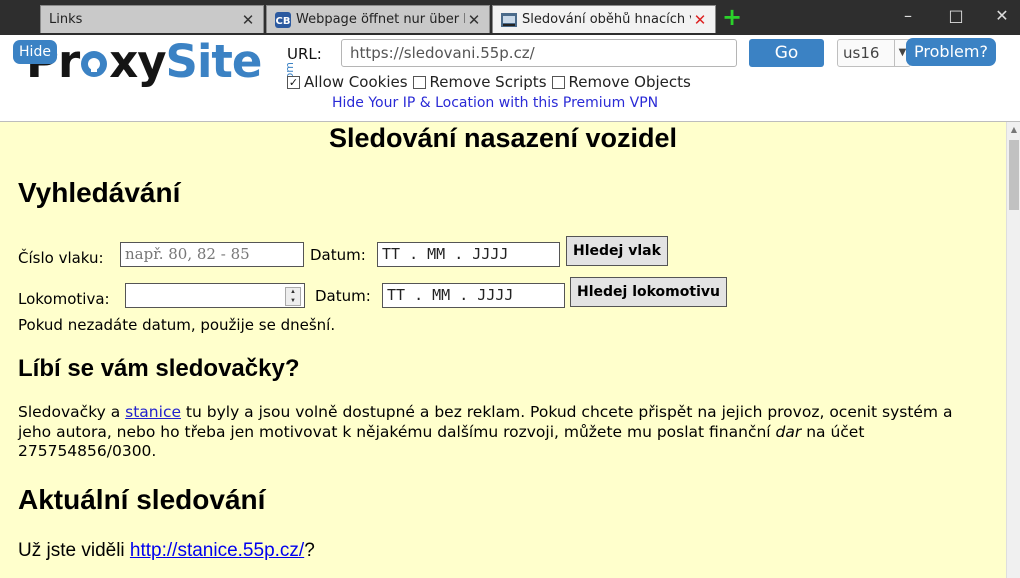 This screenshot has width=1020, height=578. Describe the element at coordinates (293, 296) in the screenshot. I see `locomotive-stepper: ▲ ▼` at that location.